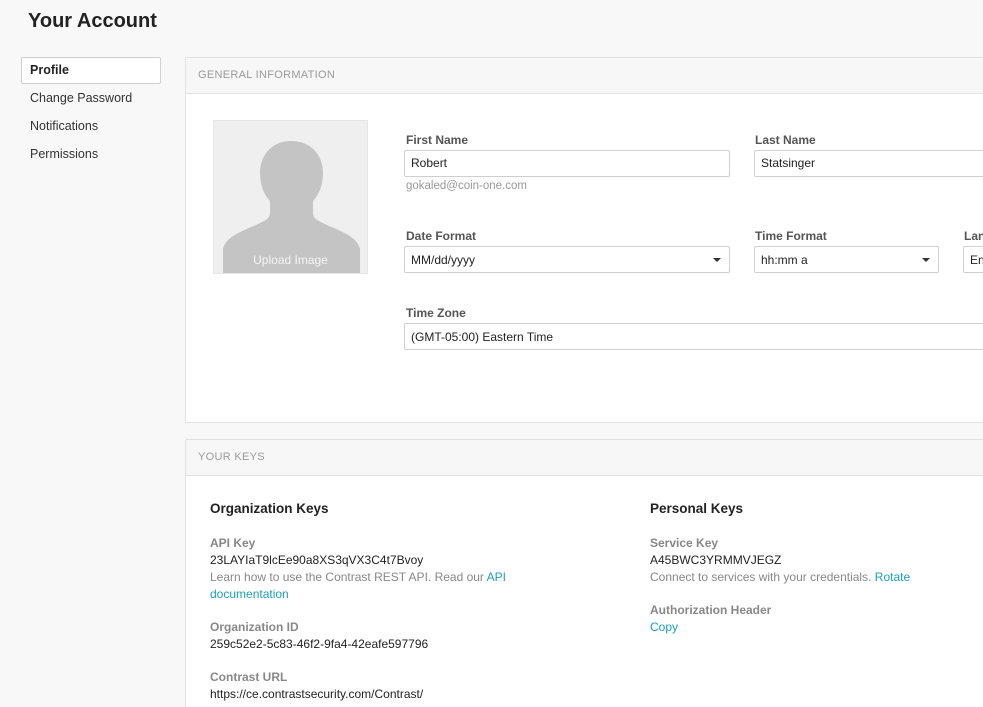  What do you see at coordinates (791, 236) in the screenshot?
I see `time-format-label: Time Format` at bounding box center [791, 236].